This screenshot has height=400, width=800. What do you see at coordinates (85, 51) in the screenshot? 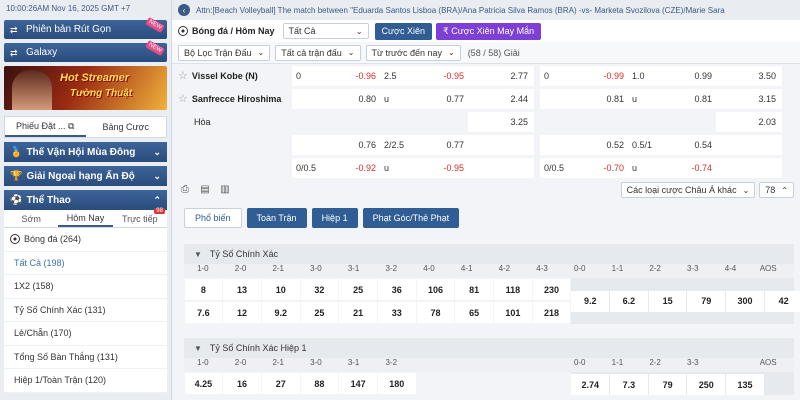
I see `galaxy-button: ⇄ Galaxy NEW` at bounding box center [85, 51].